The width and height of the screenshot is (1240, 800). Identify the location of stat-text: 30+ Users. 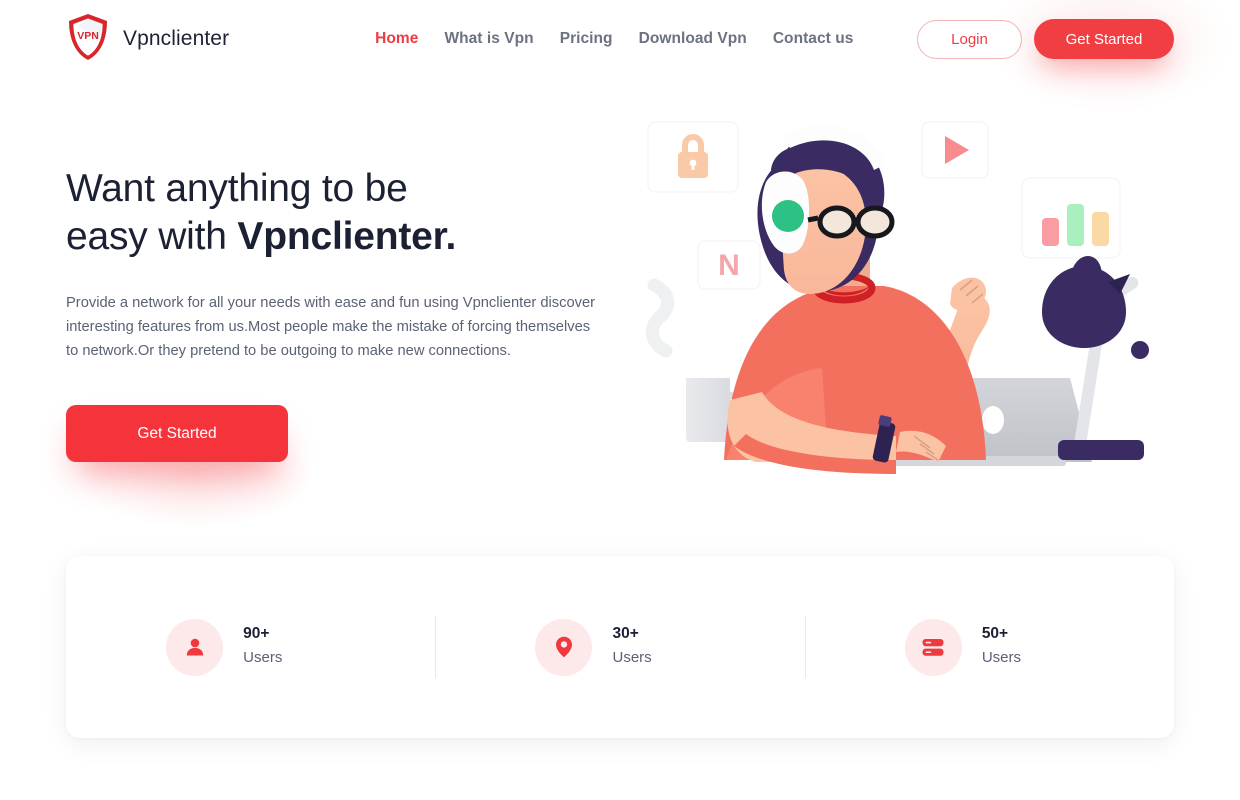
(658, 647).